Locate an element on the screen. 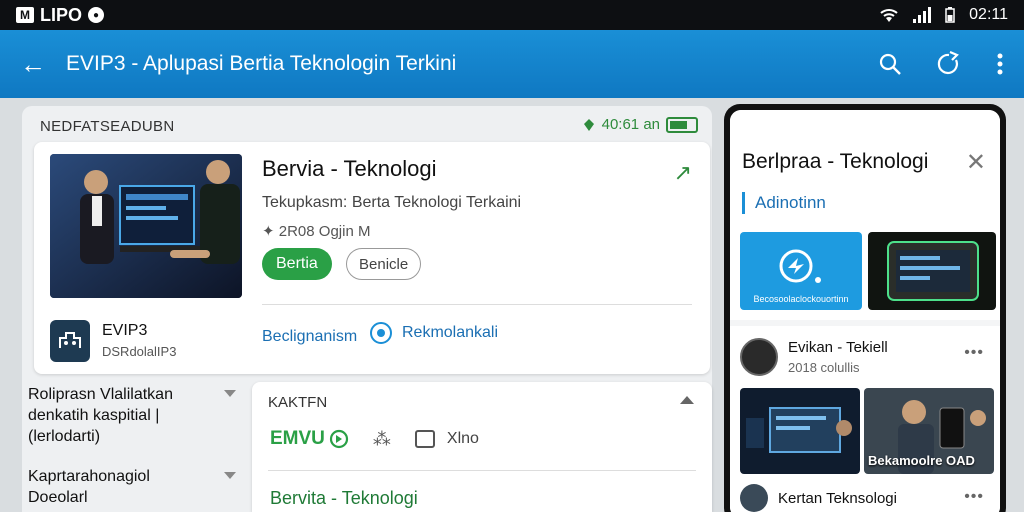 The height and width of the screenshot is (512, 1024). list-item: Evikan - Tekiell 2018 colullis is located at coordinates (814, 357).